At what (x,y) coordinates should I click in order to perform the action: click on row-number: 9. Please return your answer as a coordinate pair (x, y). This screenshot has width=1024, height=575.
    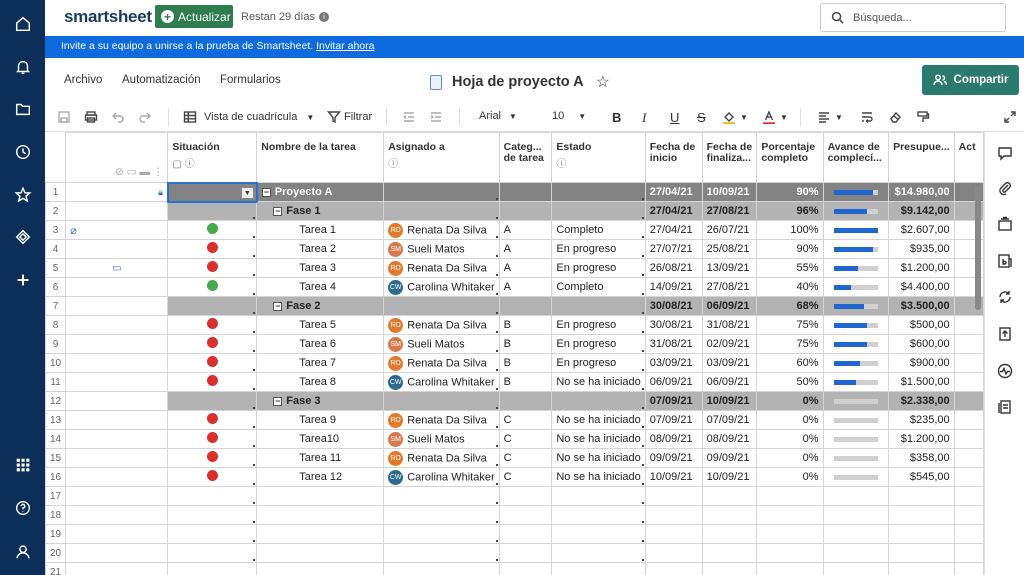
    Looking at the image, I should click on (56, 344).